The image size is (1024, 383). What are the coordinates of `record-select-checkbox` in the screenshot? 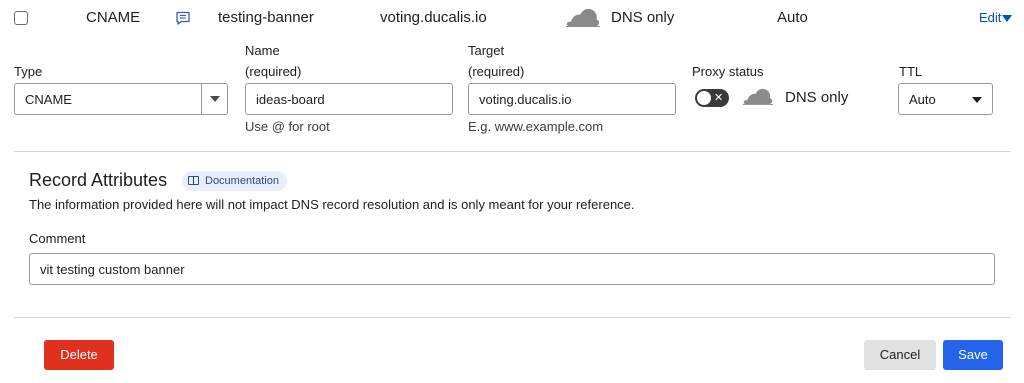 It's located at (21, 18).